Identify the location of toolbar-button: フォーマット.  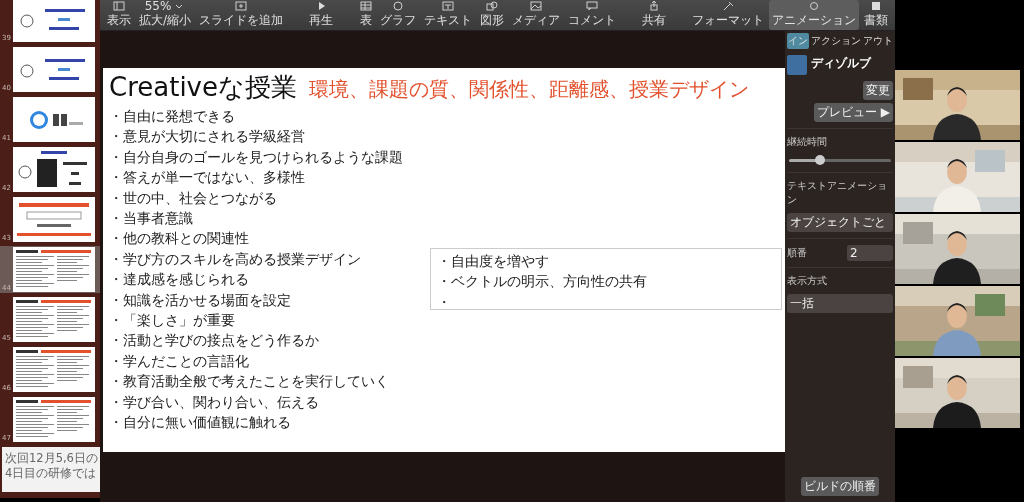
(728, 15).